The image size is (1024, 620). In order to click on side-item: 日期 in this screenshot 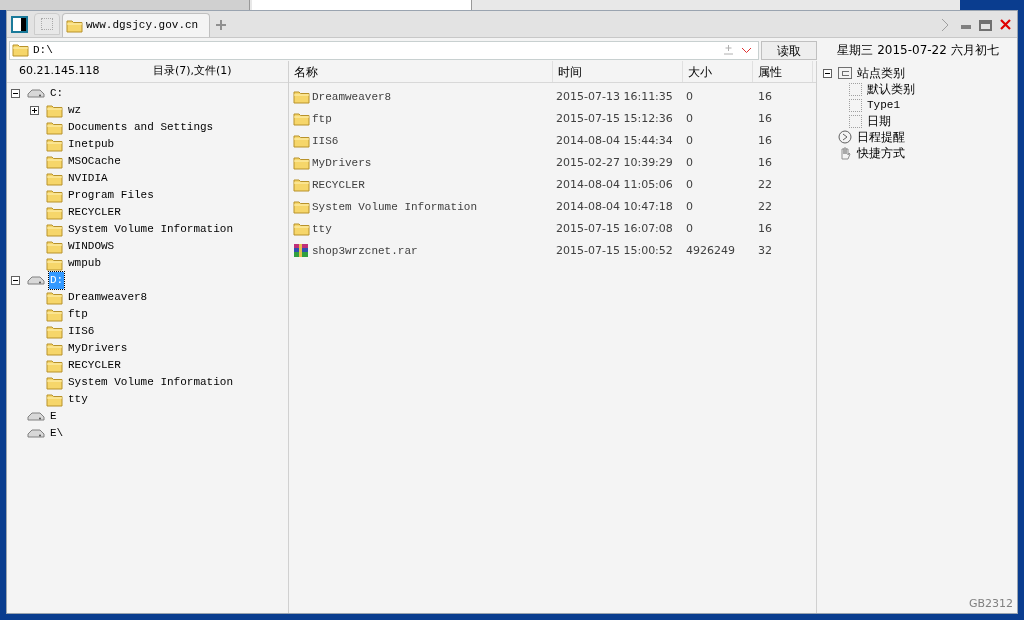, I will do `click(879, 121)`.